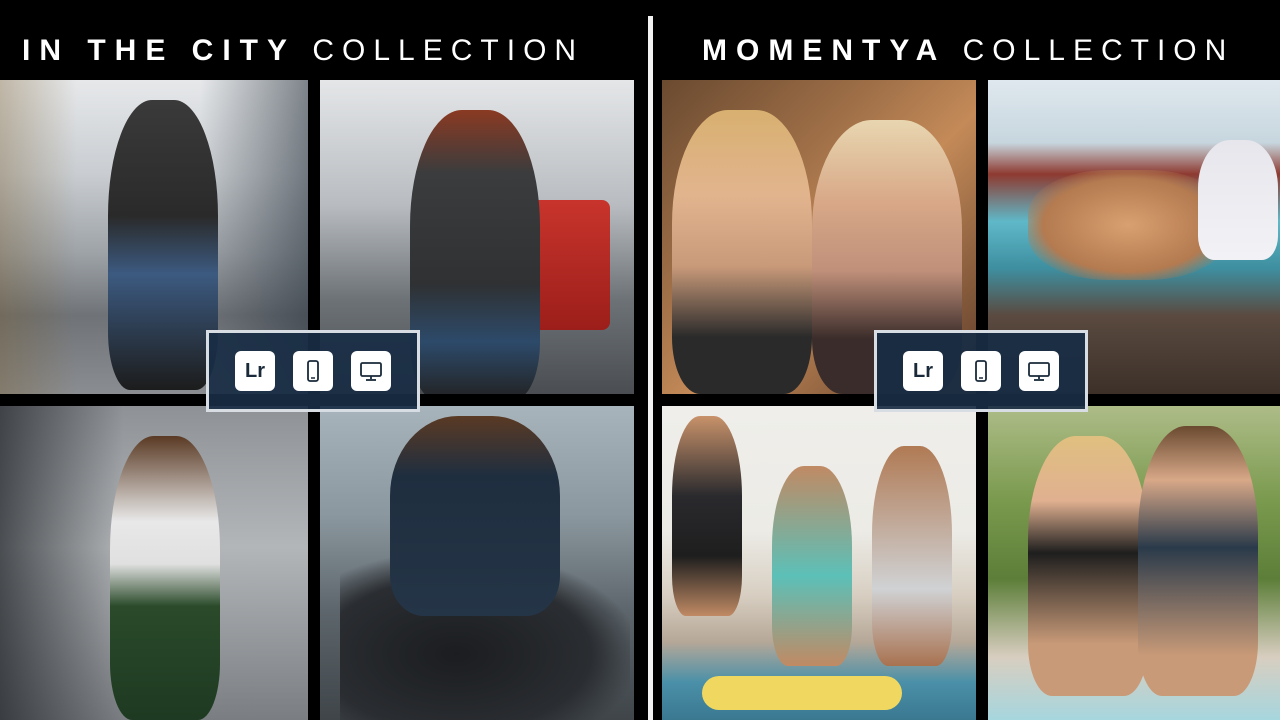  Describe the element at coordinates (154, 563) in the screenshot. I see `bridge-pose-photo` at that location.